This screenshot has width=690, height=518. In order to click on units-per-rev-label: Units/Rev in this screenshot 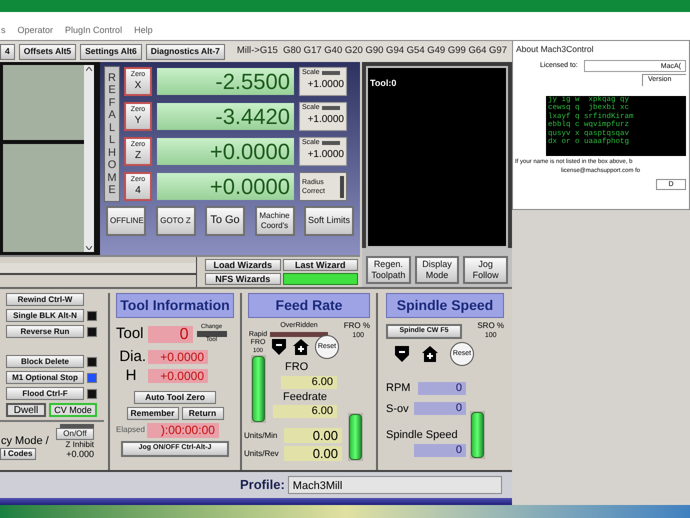, I will do `click(262, 454)`.